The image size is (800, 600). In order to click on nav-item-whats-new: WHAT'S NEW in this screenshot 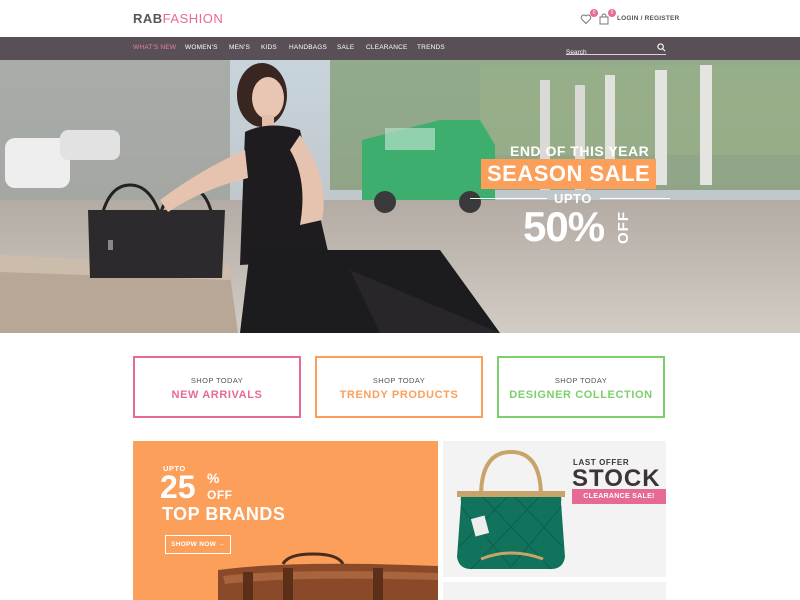, I will do `click(154, 47)`.